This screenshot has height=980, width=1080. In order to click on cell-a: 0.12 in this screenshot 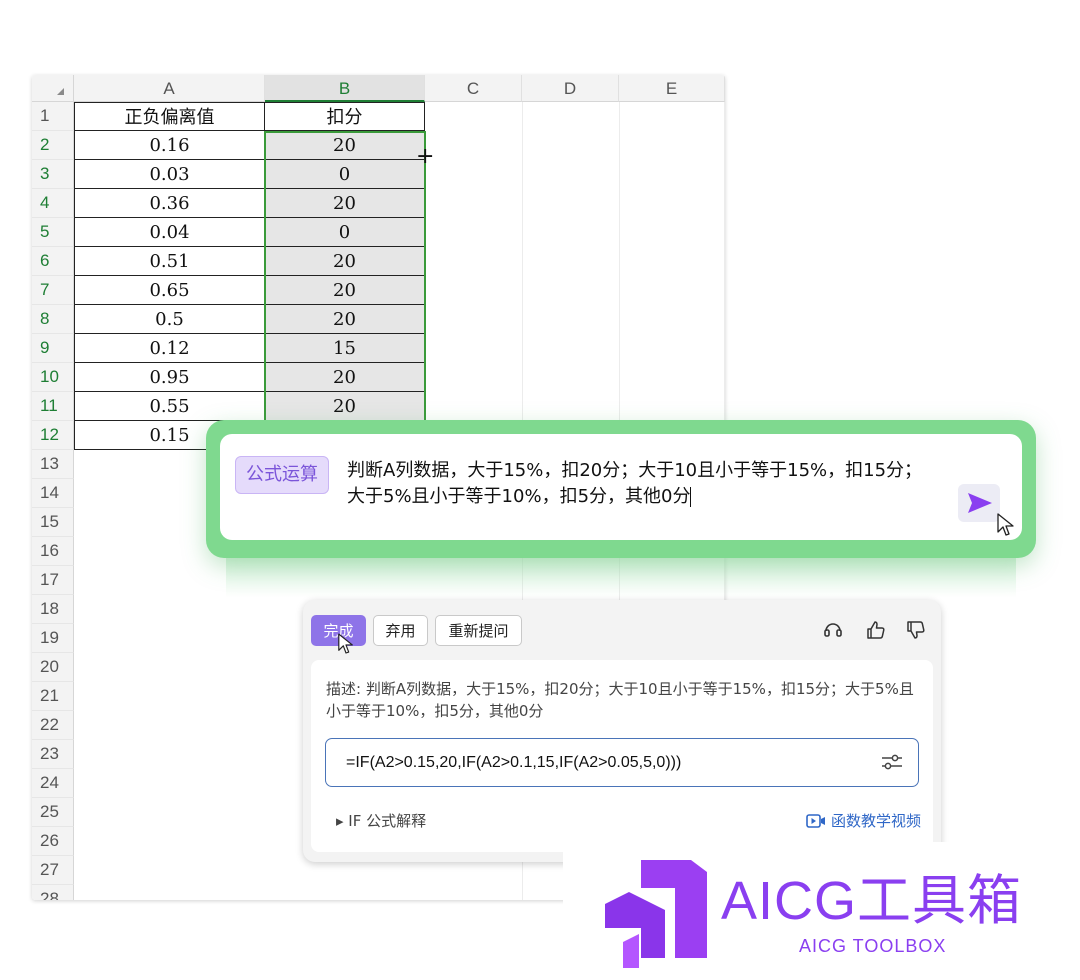, I will do `click(169, 348)`.